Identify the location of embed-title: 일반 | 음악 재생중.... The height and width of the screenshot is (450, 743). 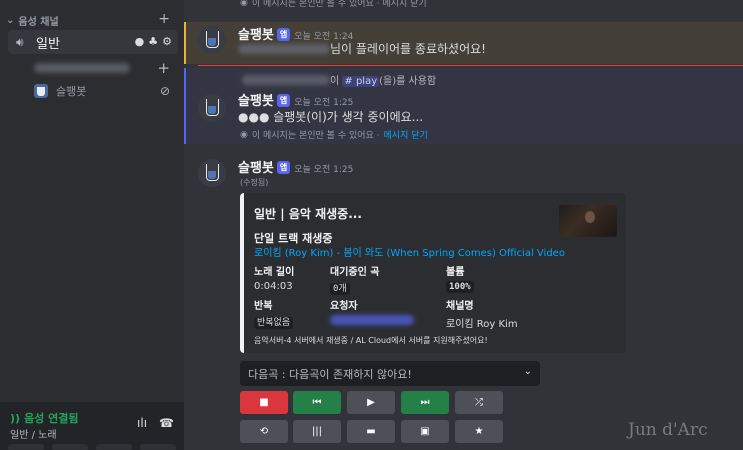
(308, 214).